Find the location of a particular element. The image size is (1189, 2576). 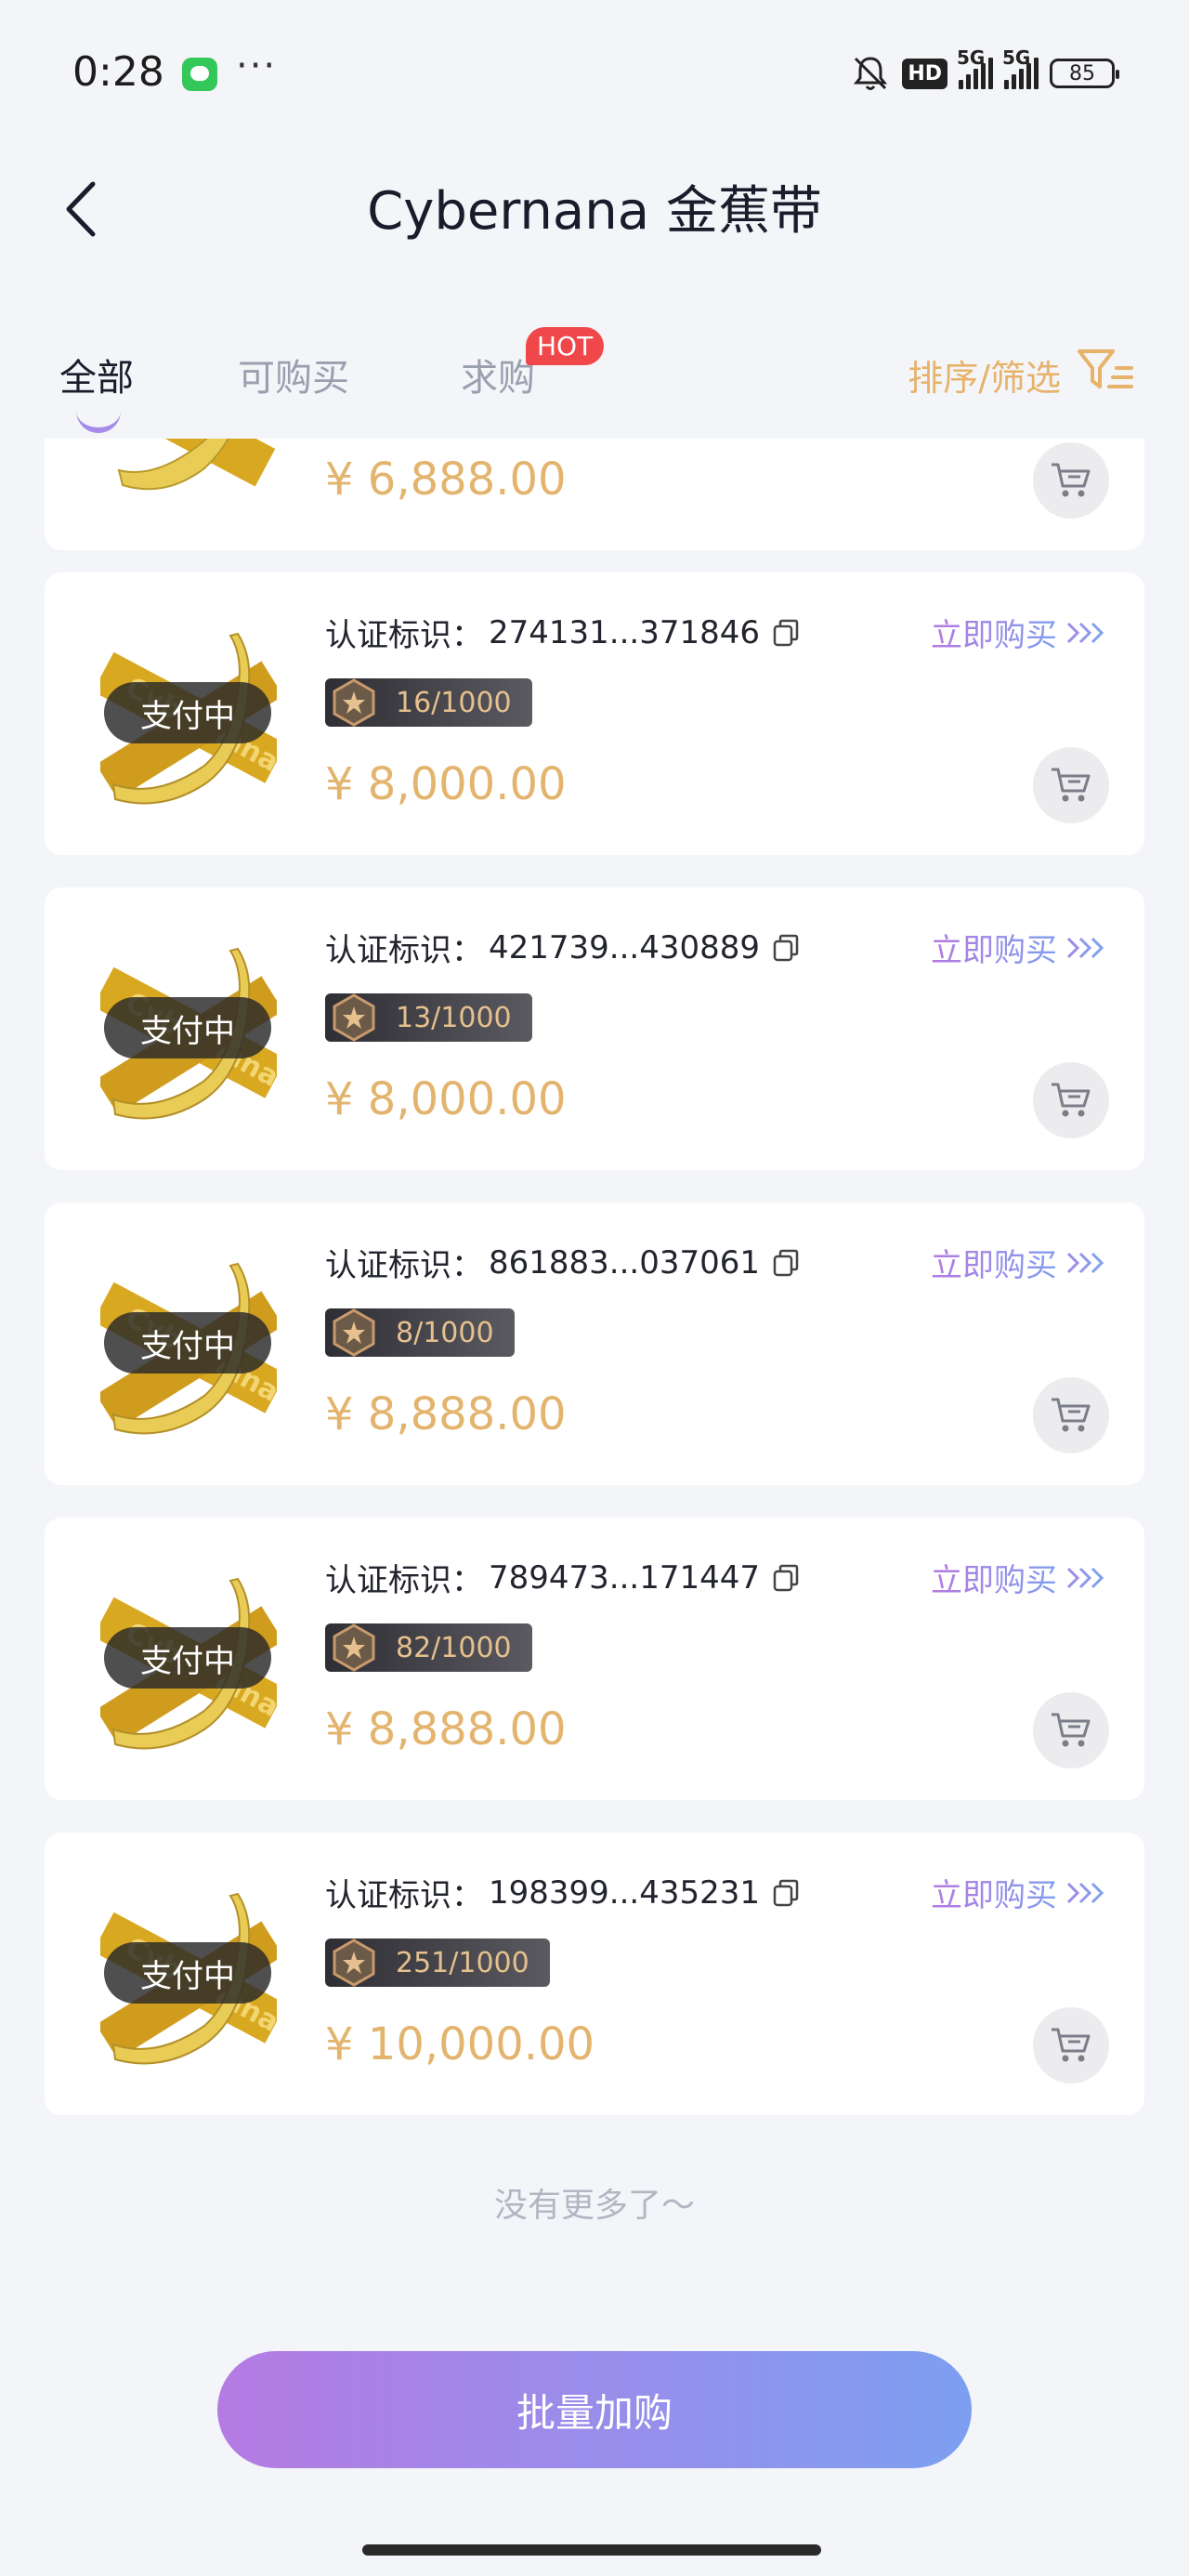

edition-badge: 8/1000 is located at coordinates (420, 1332).